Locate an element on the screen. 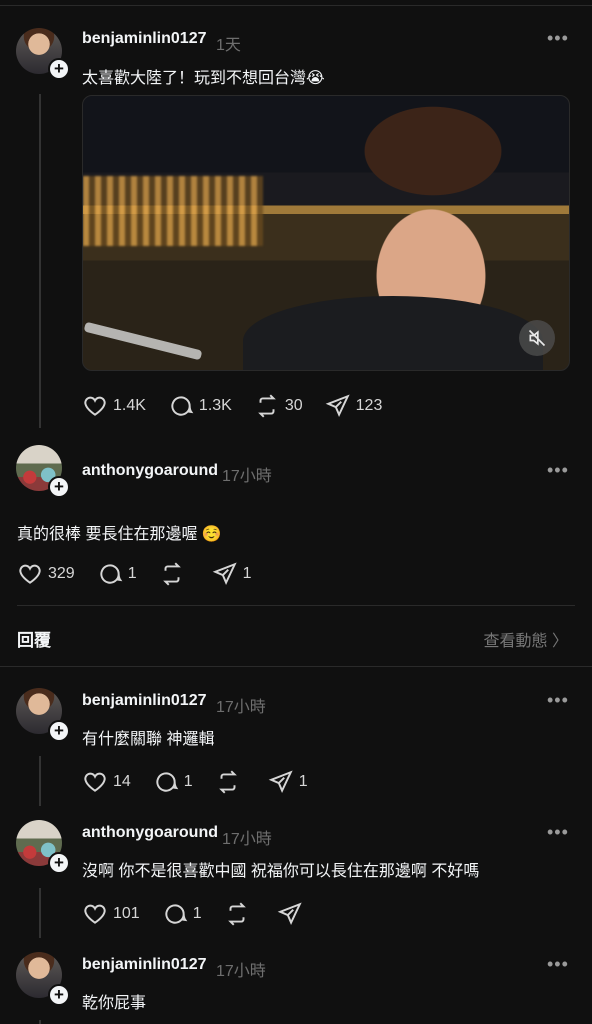 This screenshot has height=1024, width=592. comment-actions: 329 1 1 is located at coordinates (145, 574).